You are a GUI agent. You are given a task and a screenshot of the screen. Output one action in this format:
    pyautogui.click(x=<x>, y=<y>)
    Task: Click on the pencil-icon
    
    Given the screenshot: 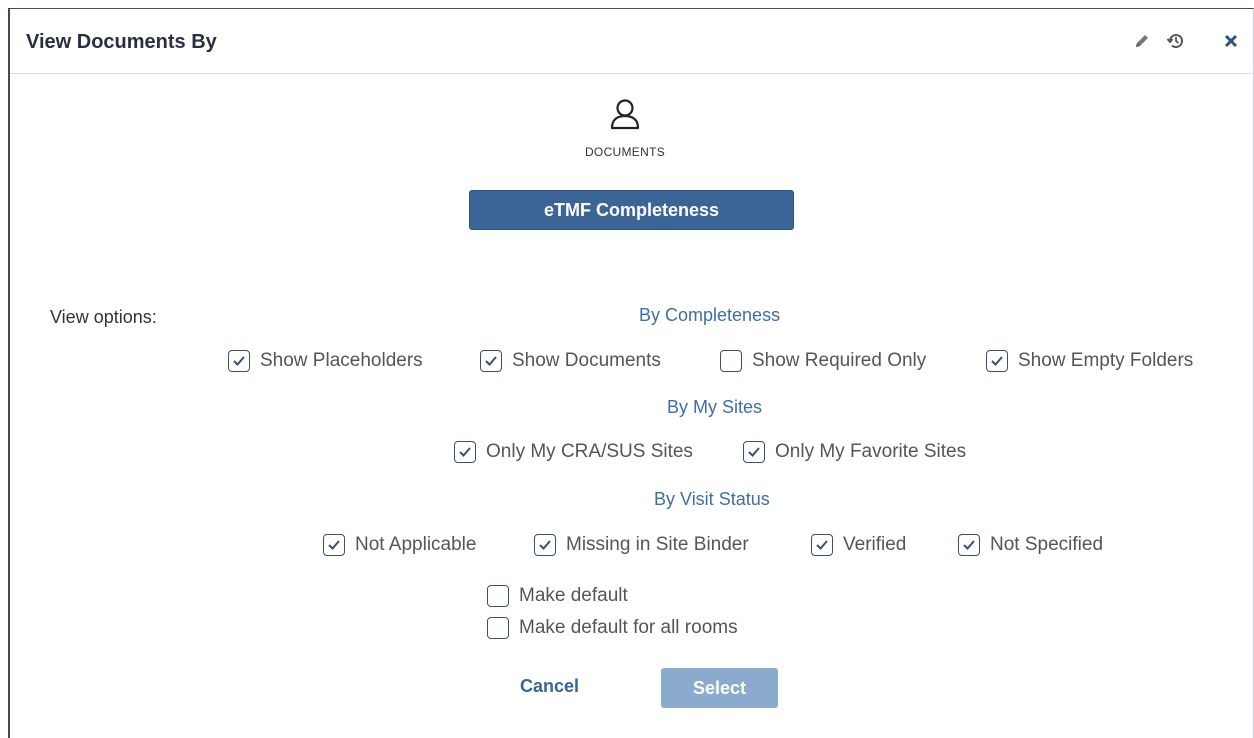 What is the action you would take?
    pyautogui.click(x=1142, y=41)
    